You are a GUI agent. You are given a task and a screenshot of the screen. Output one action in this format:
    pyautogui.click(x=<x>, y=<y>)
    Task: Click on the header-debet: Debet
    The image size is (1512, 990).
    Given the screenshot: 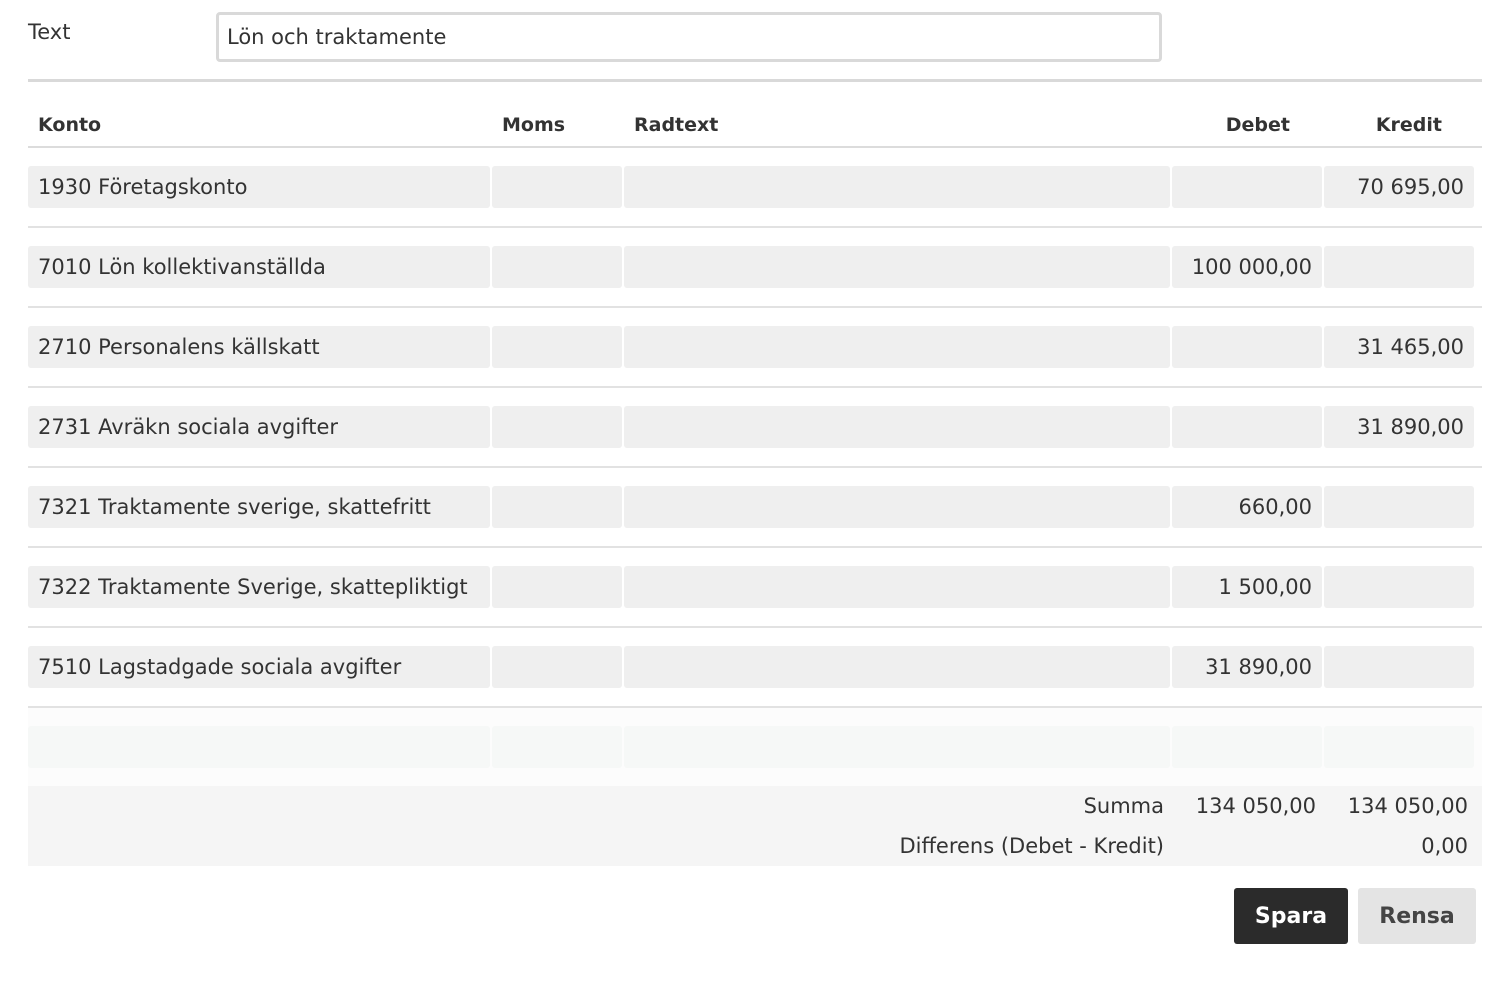 What is the action you would take?
    pyautogui.click(x=1257, y=125)
    